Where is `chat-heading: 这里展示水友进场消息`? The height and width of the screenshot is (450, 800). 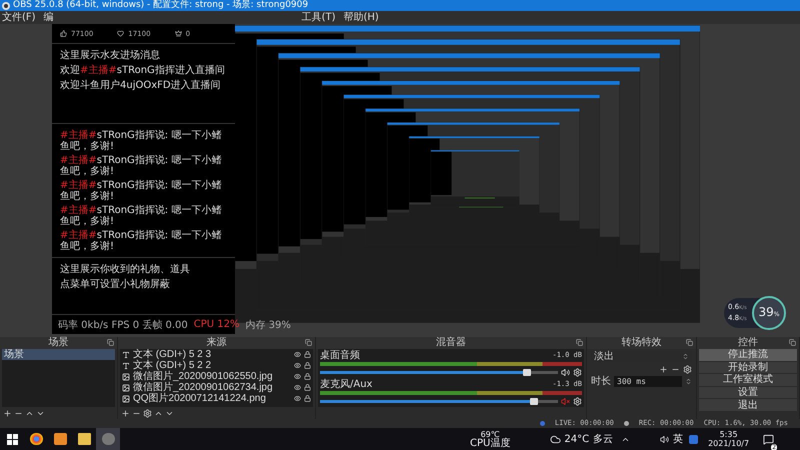 chat-heading: 这里展示水友进场消息 is located at coordinates (110, 56).